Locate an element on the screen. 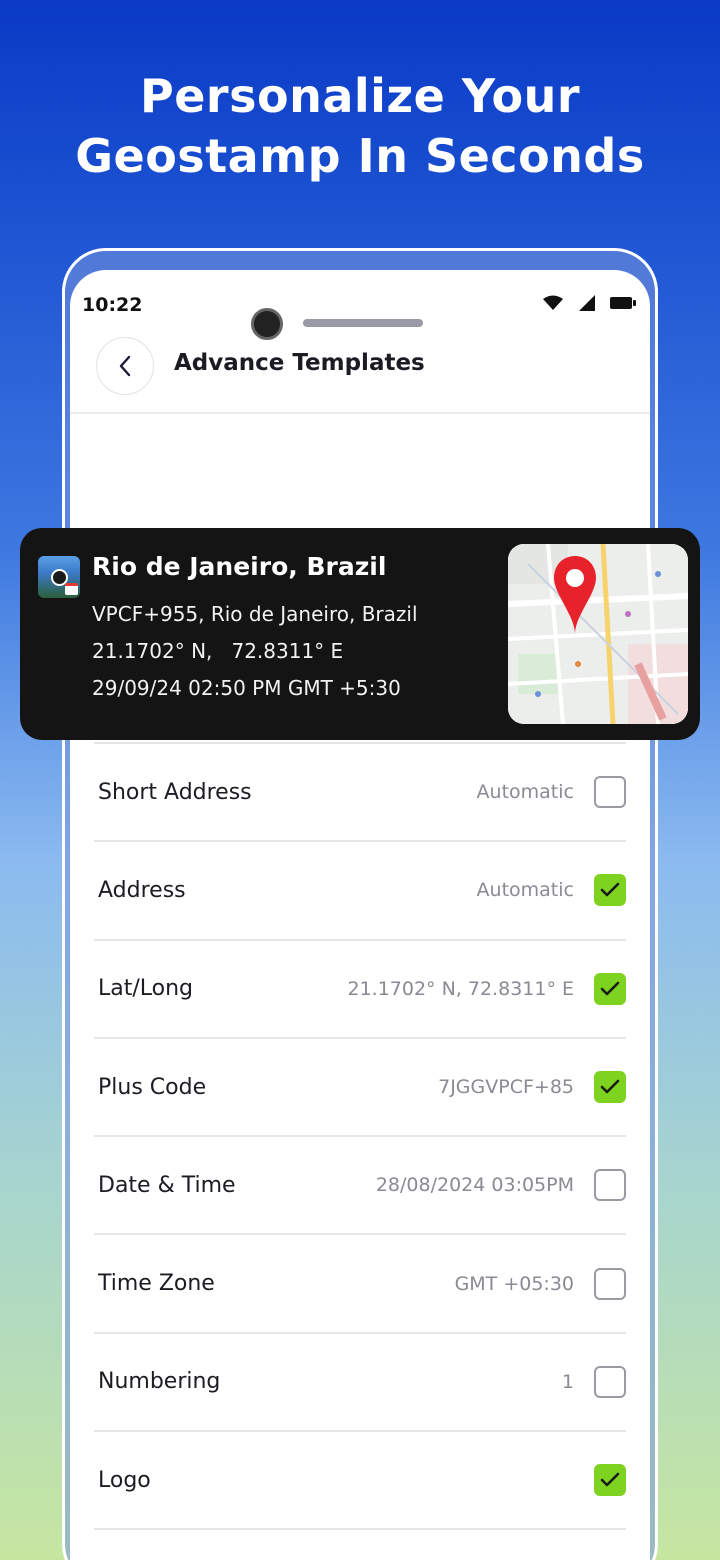 The width and height of the screenshot is (720, 1560). stamp-longitude: 72.8311° E is located at coordinates (287, 651).